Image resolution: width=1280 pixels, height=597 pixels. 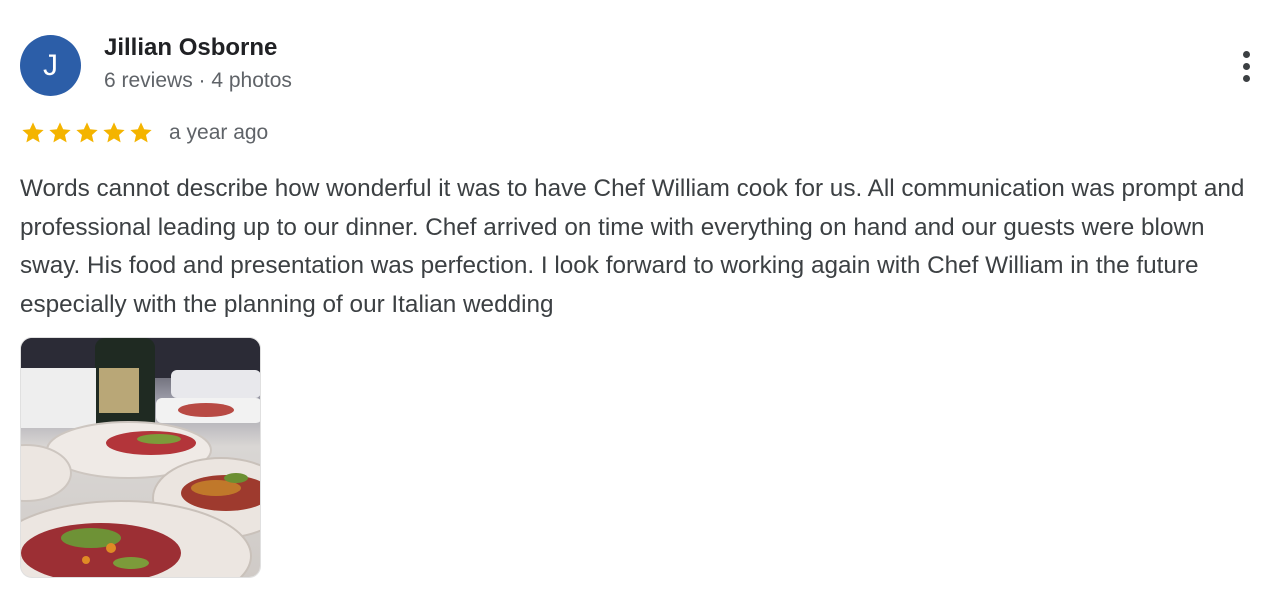 What do you see at coordinates (1246, 54) in the screenshot?
I see `more-vert-icon` at bounding box center [1246, 54].